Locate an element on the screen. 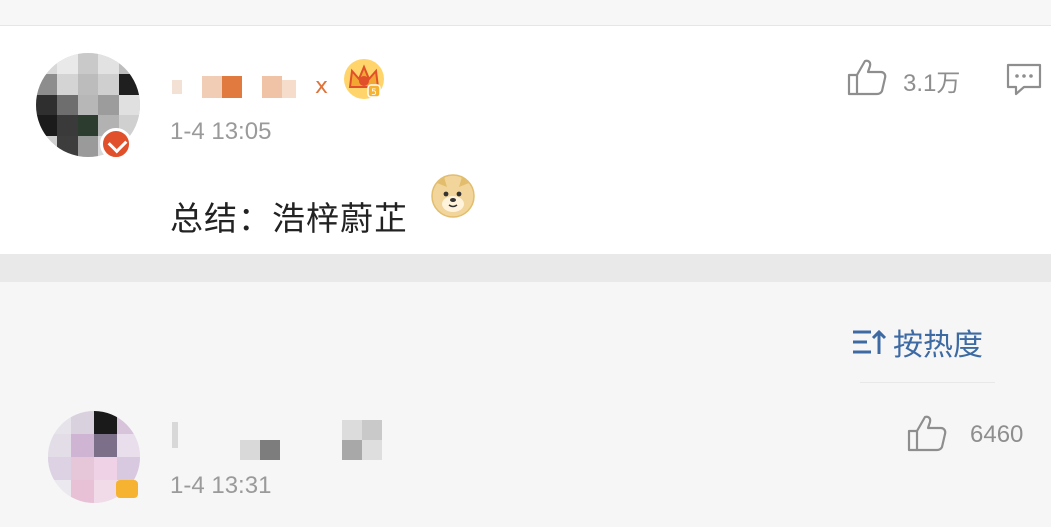 The height and width of the screenshot is (527, 1051). timestamp: 1-4 13:31 is located at coordinates (221, 485).